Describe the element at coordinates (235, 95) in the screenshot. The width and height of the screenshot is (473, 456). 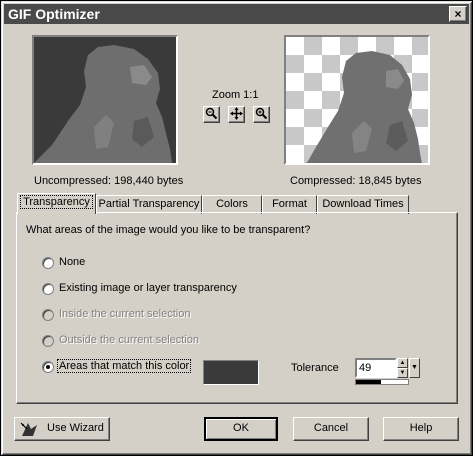
I see `zoom-label: Zoom 1:1` at that location.